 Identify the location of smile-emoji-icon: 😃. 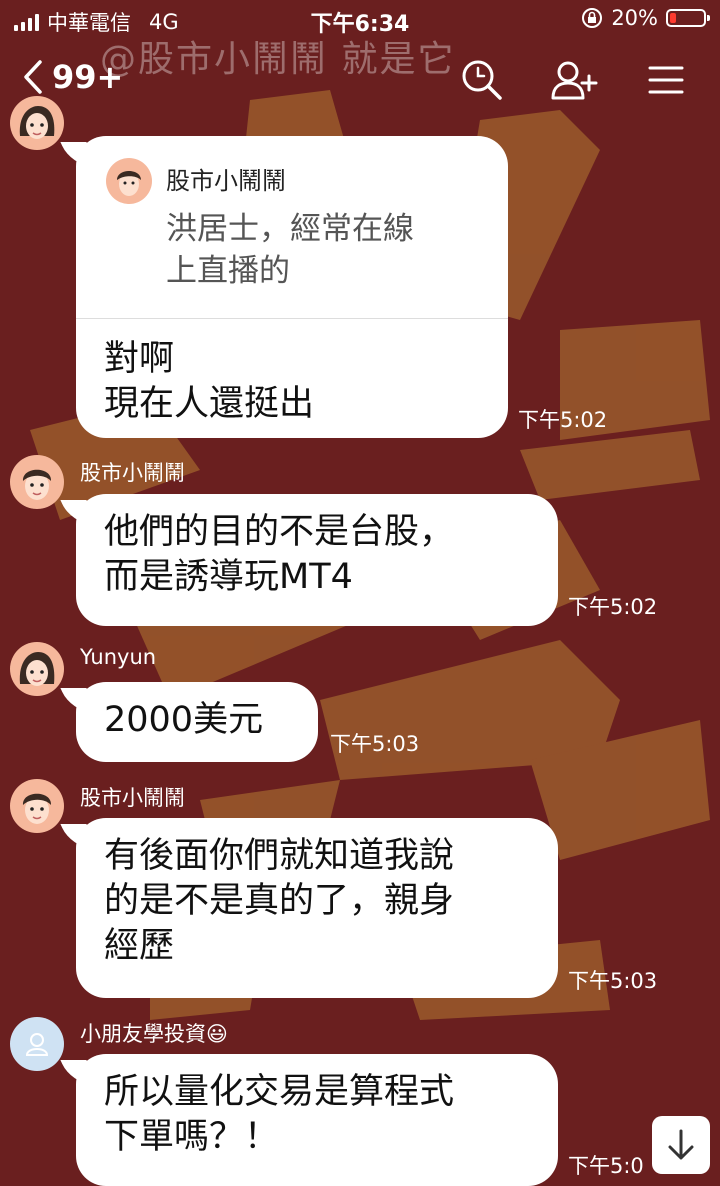
(217, 1034).